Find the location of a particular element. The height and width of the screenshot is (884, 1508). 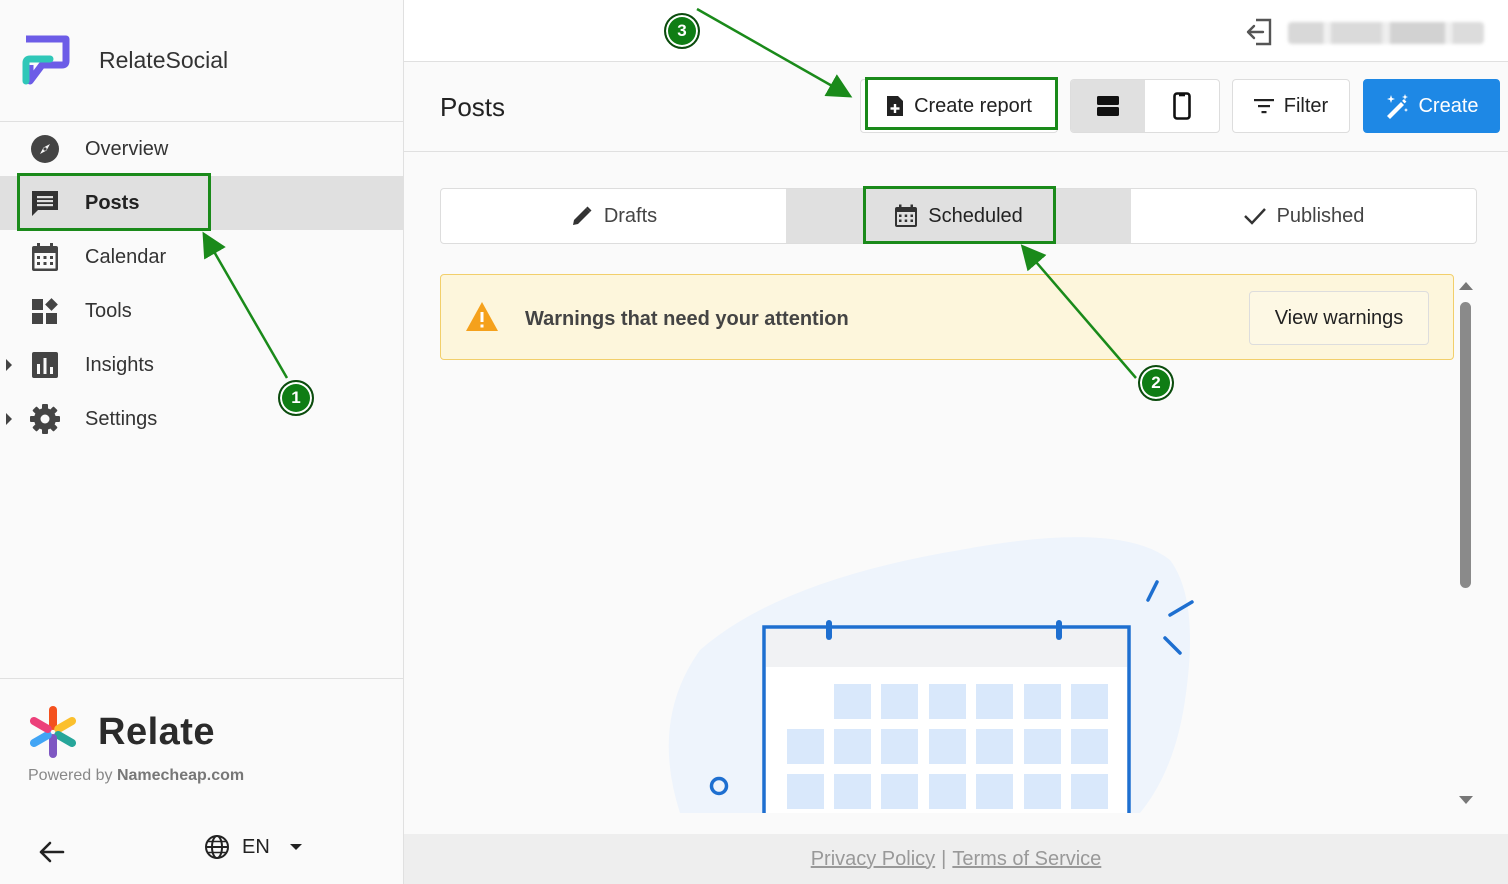

chart-icon is located at coordinates (45, 365).